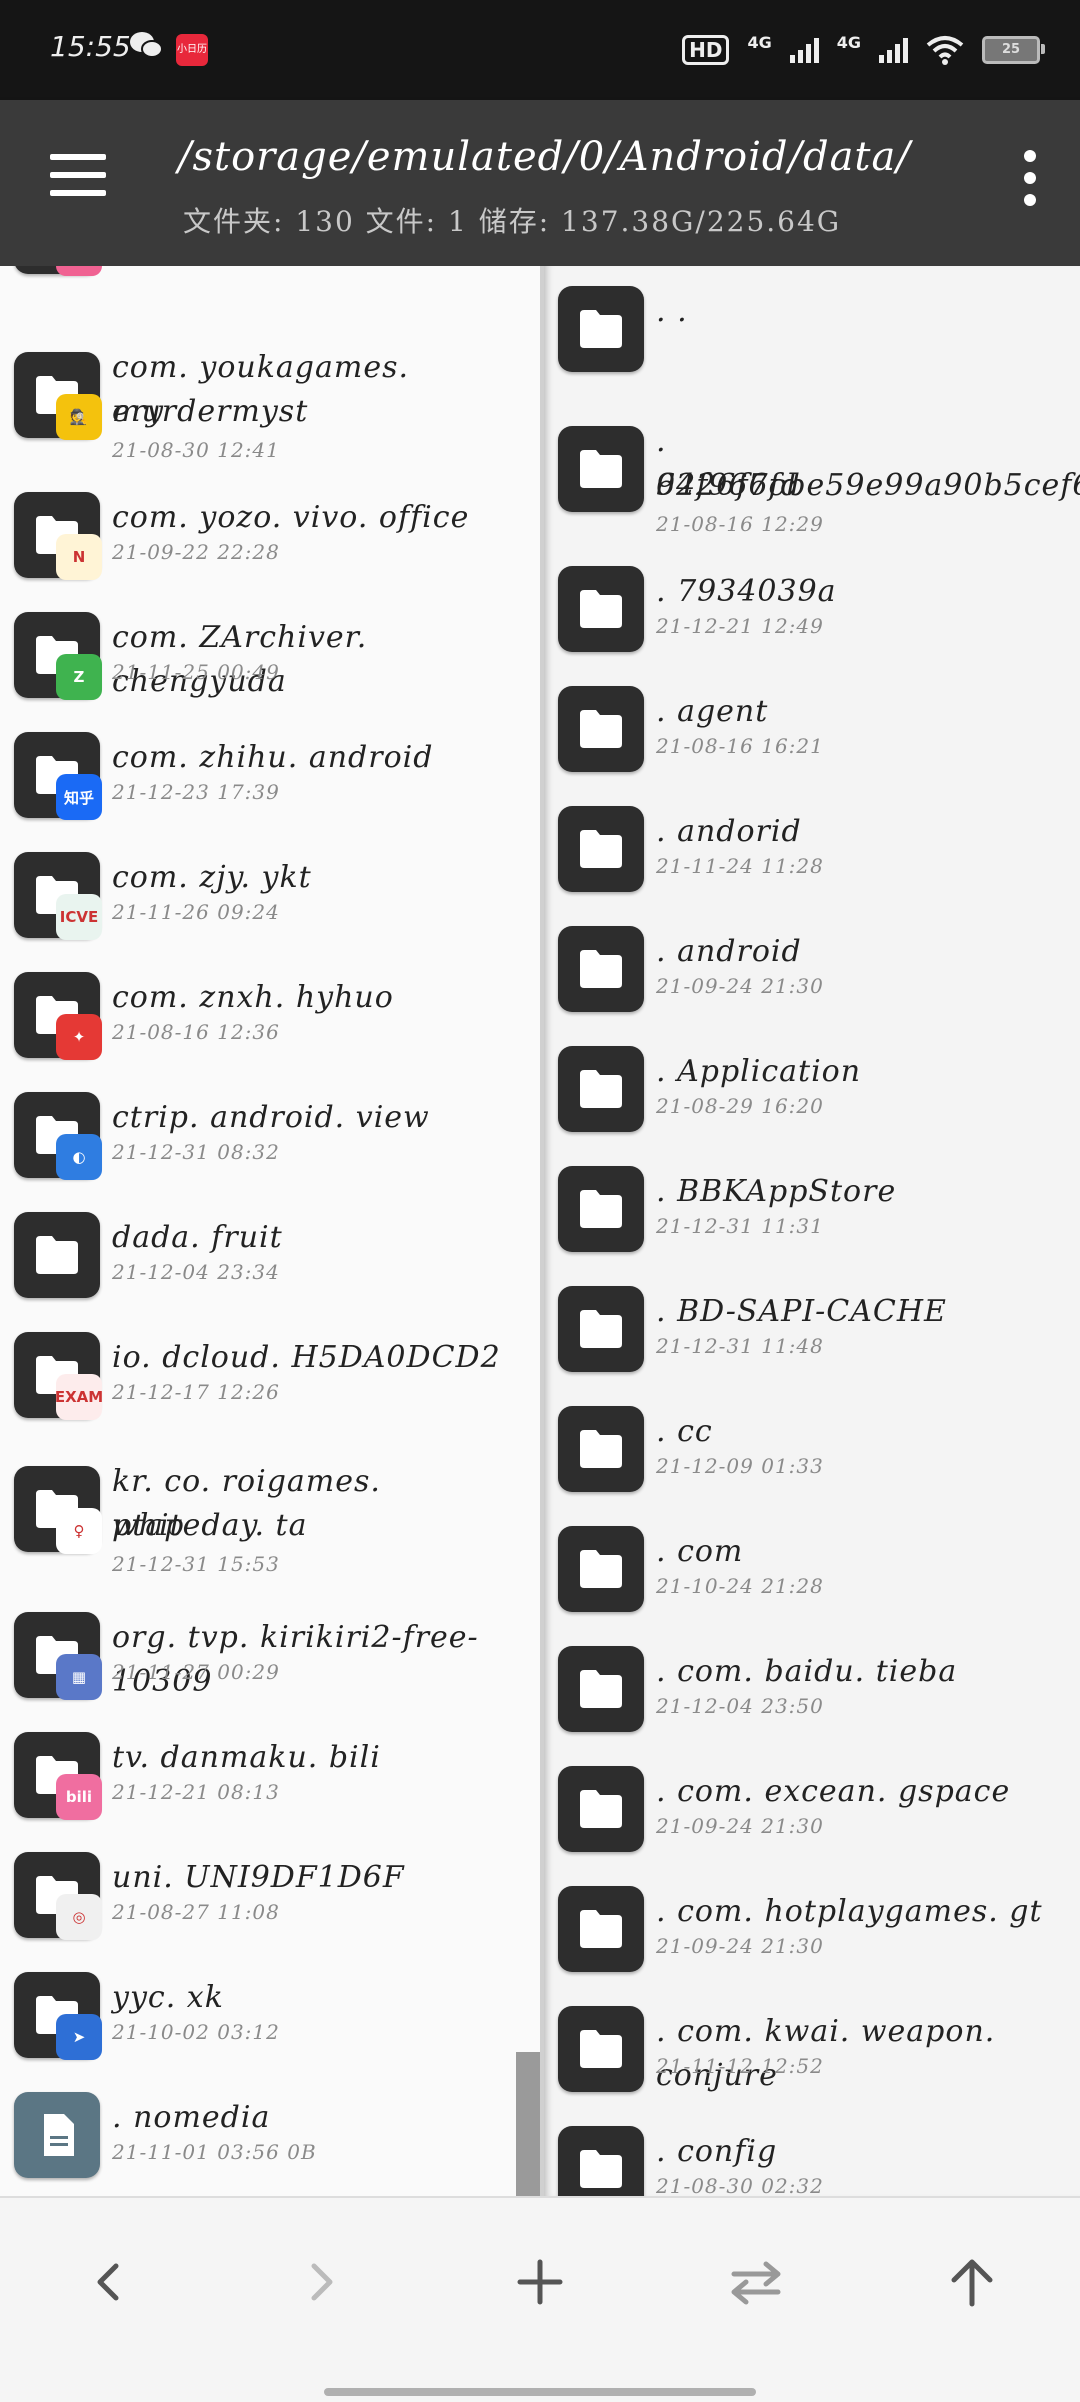  Describe the element at coordinates (540, 2392) in the screenshot. I see `home-indicator` at that location.